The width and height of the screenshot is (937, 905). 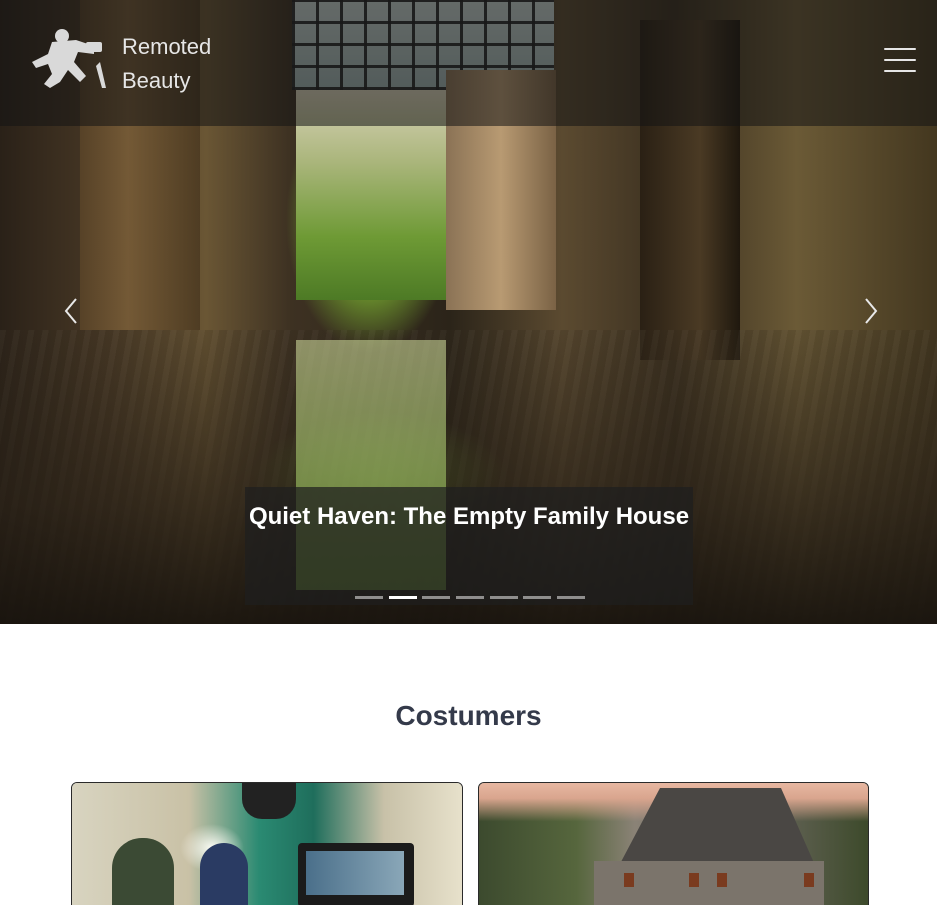 I want to click on brand-logo-link, so click(x=69, y=58).